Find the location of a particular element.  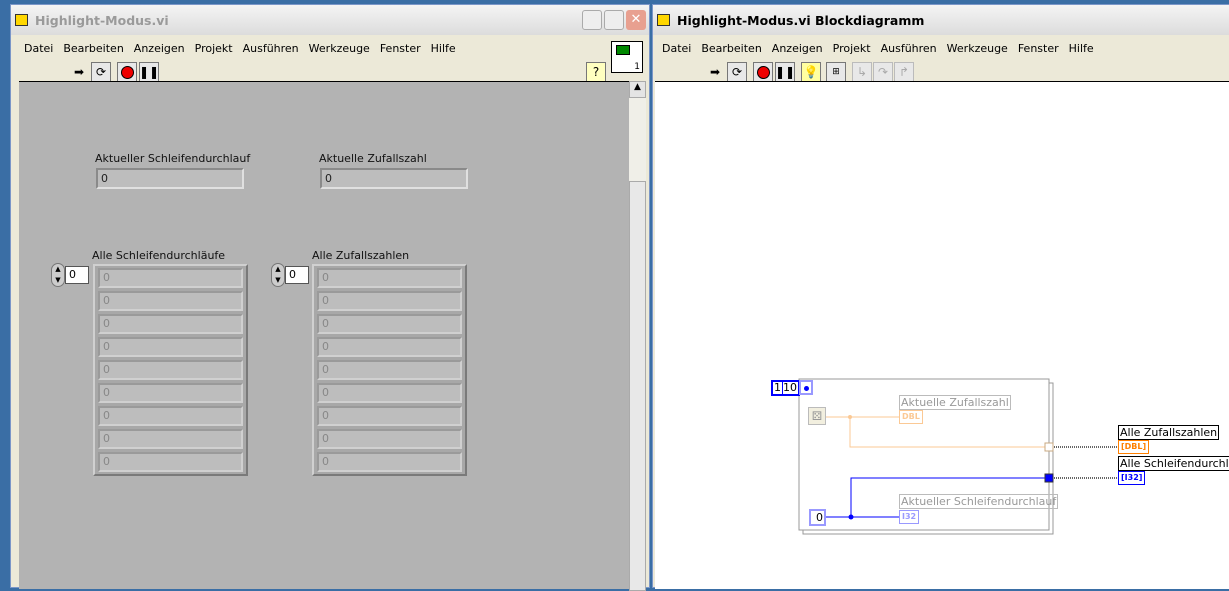

label-current-iteration: Aktueller Schleifendurchlauf is located at coordinates (979, 501).